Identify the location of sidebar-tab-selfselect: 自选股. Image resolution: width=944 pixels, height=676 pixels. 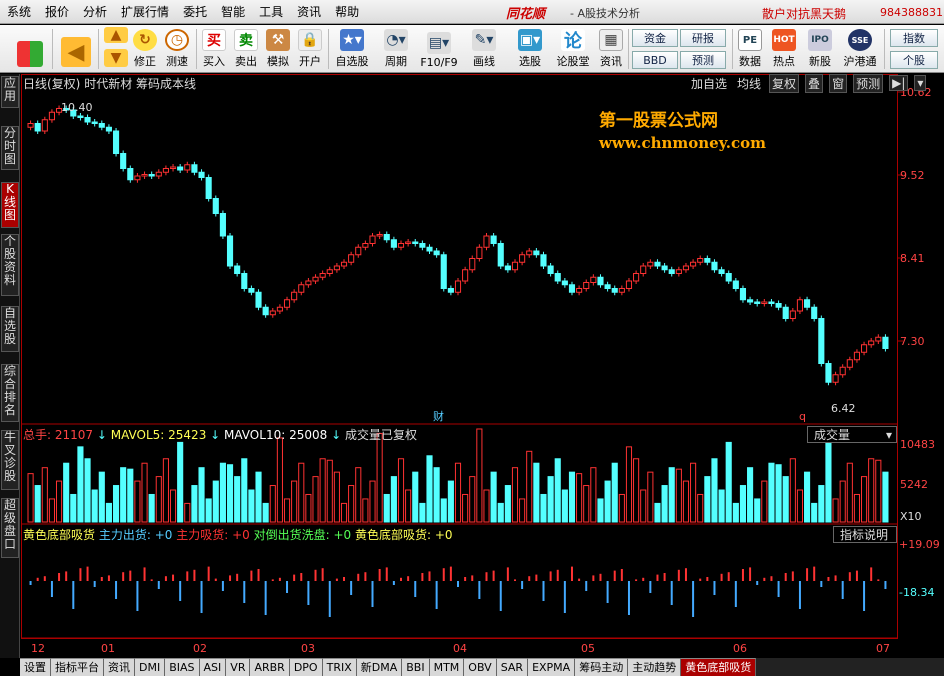
(10, 329).